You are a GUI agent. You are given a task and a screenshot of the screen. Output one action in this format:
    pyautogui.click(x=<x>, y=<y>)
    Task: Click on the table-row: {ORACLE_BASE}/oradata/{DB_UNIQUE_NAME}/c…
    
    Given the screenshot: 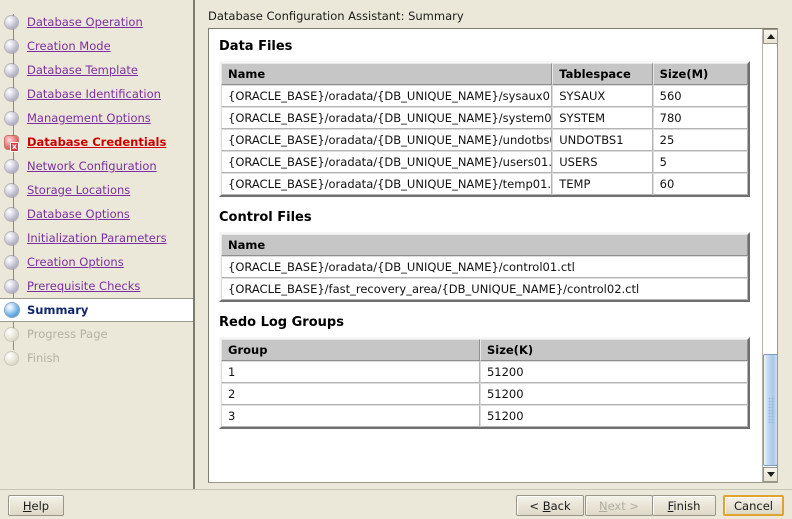 What is the action you would take?
    pyautogui.click(x=484, y=267)
    